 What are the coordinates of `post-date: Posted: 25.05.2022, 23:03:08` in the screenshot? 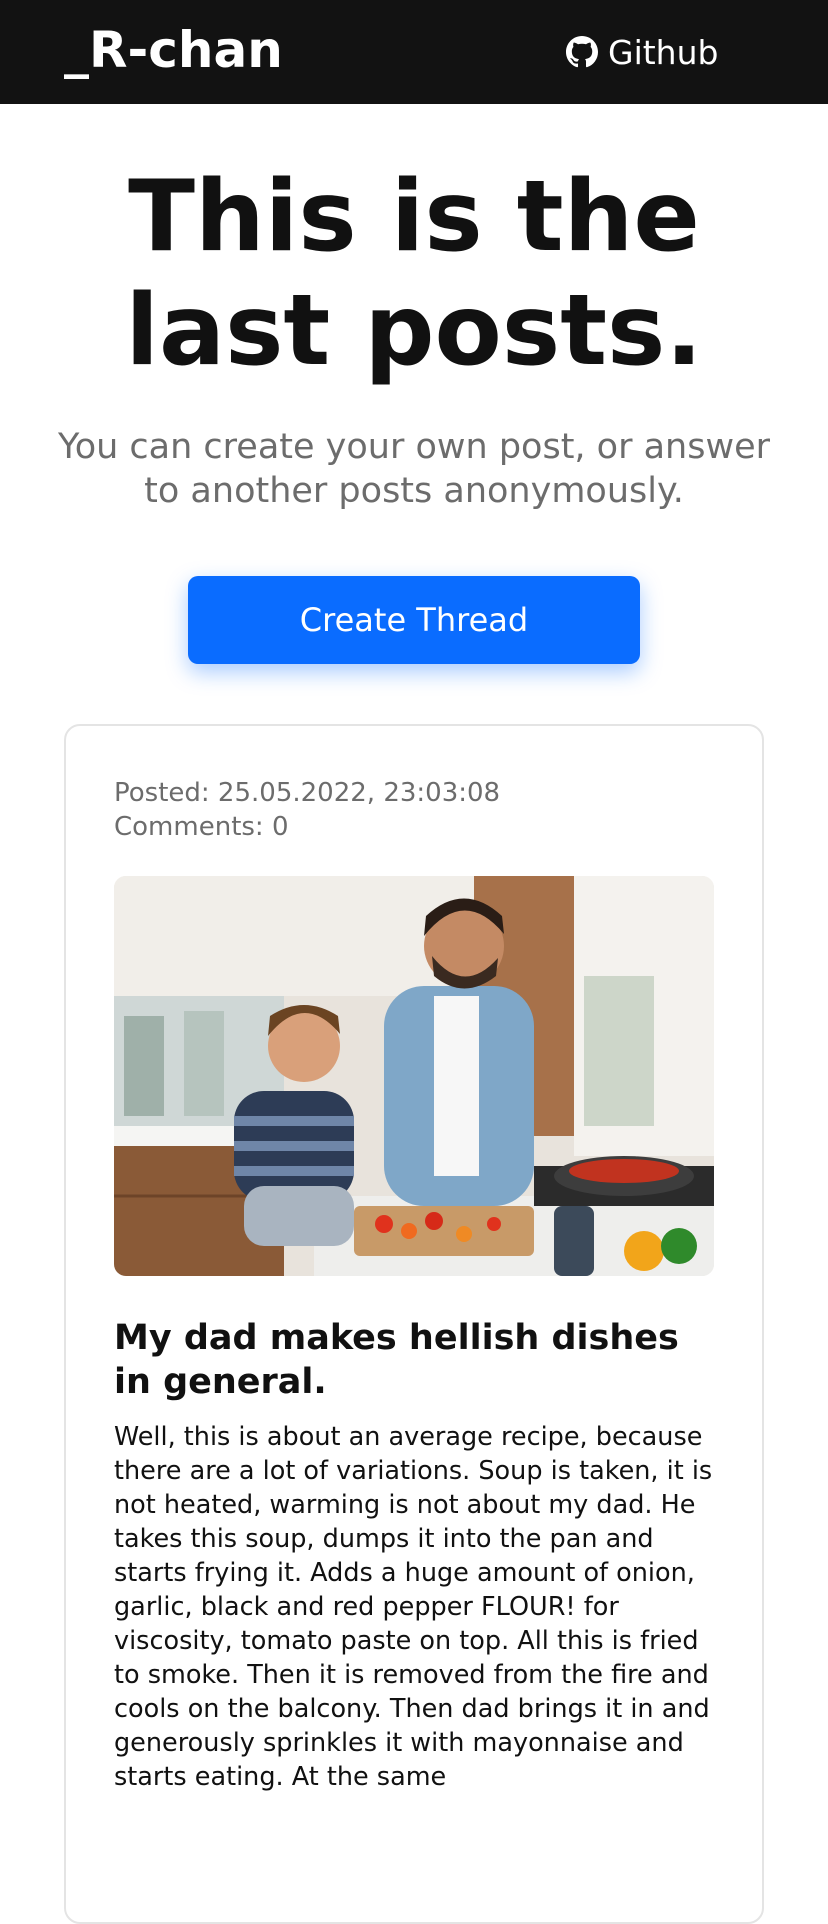 It's located at (307, 793).